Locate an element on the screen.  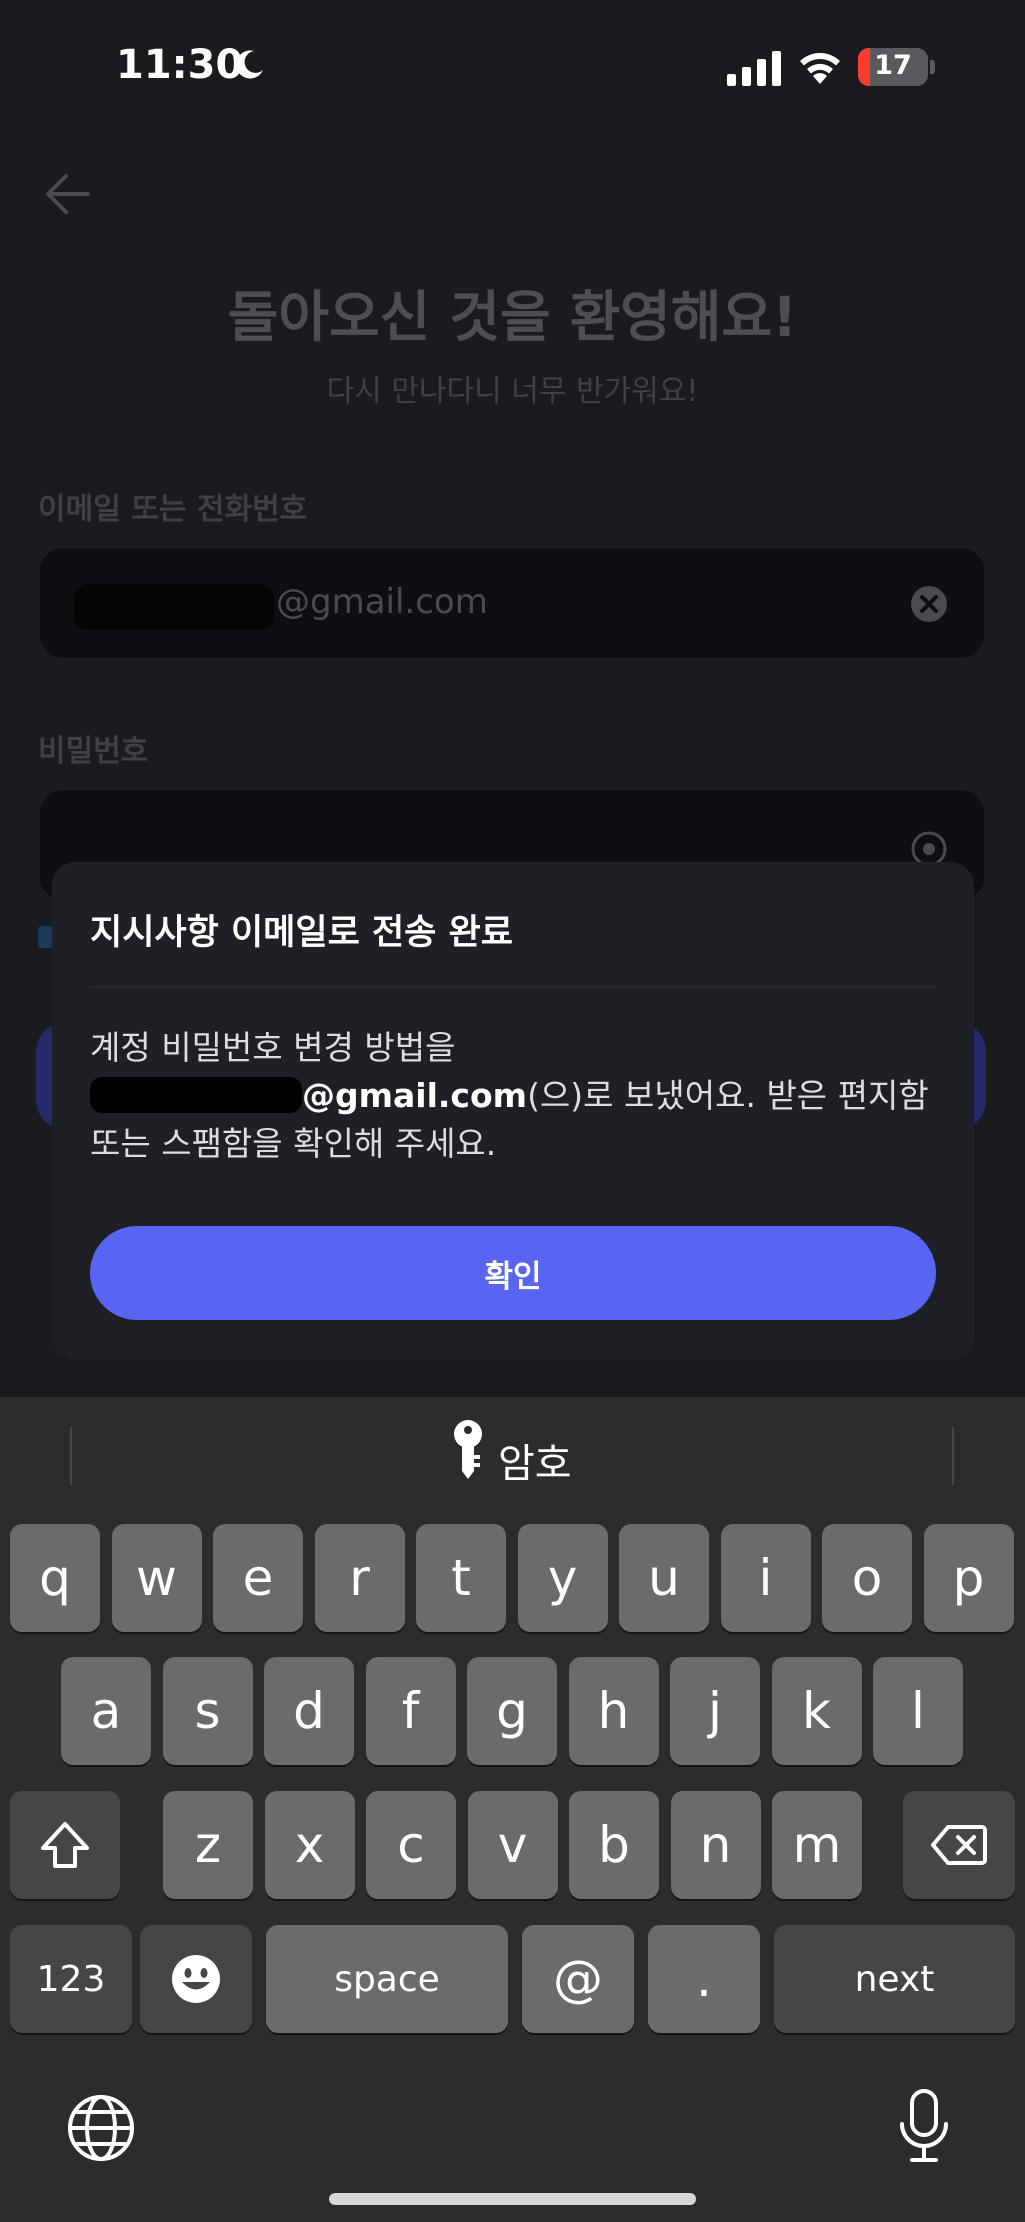
dialog-email: @gmail.com is located at coordinates (415, 1095).